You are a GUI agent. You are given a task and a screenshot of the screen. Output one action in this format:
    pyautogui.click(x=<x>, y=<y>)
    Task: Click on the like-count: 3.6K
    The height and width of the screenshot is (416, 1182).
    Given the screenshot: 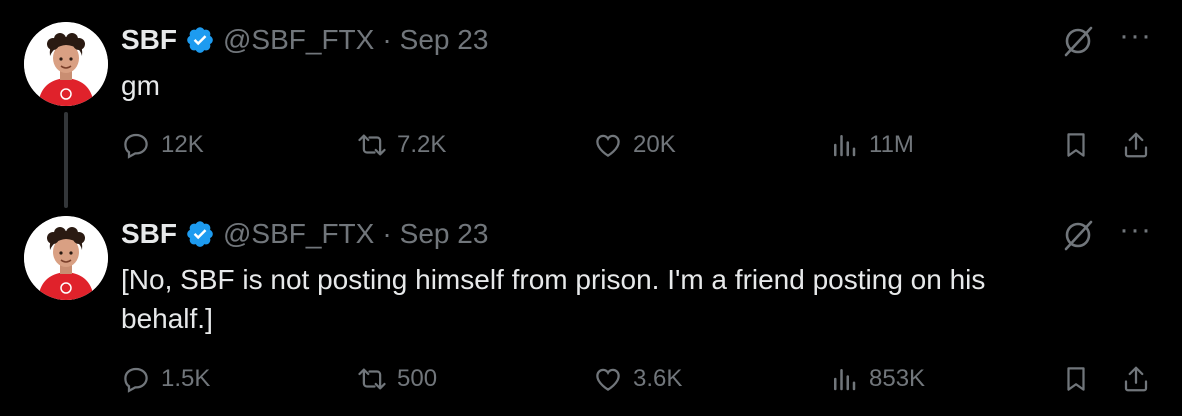 What is the action you would take?
    pyautogui.click(x=658, y=378)
    